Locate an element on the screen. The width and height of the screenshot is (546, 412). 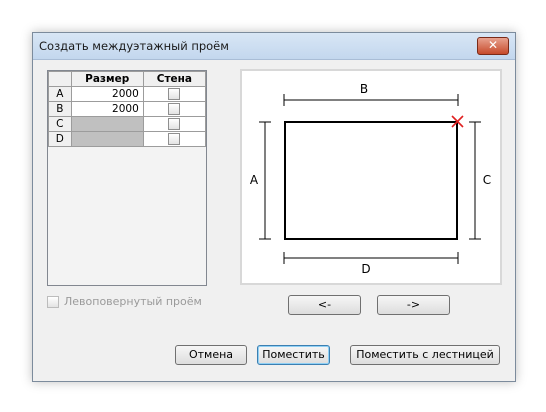
table-row: B 2000 is located at coordinates (127, 109).